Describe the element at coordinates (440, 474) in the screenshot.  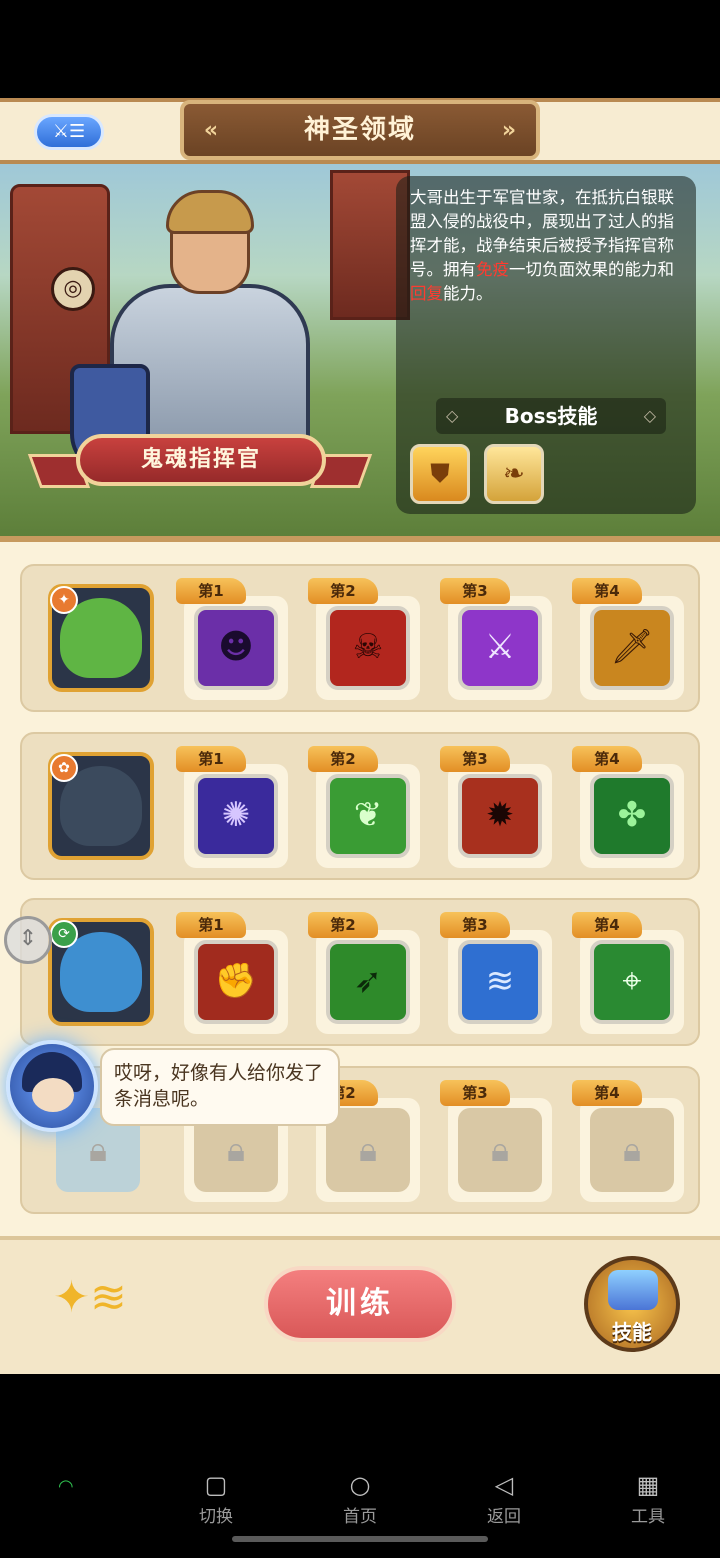
I see `boss-skill-armor-icon: ⛊` at that location.